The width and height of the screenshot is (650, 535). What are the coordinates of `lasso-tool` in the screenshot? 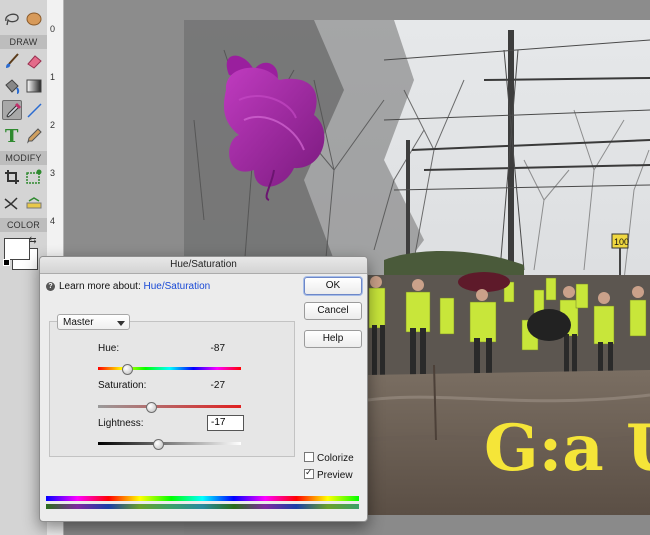 It's located at (12, 18).